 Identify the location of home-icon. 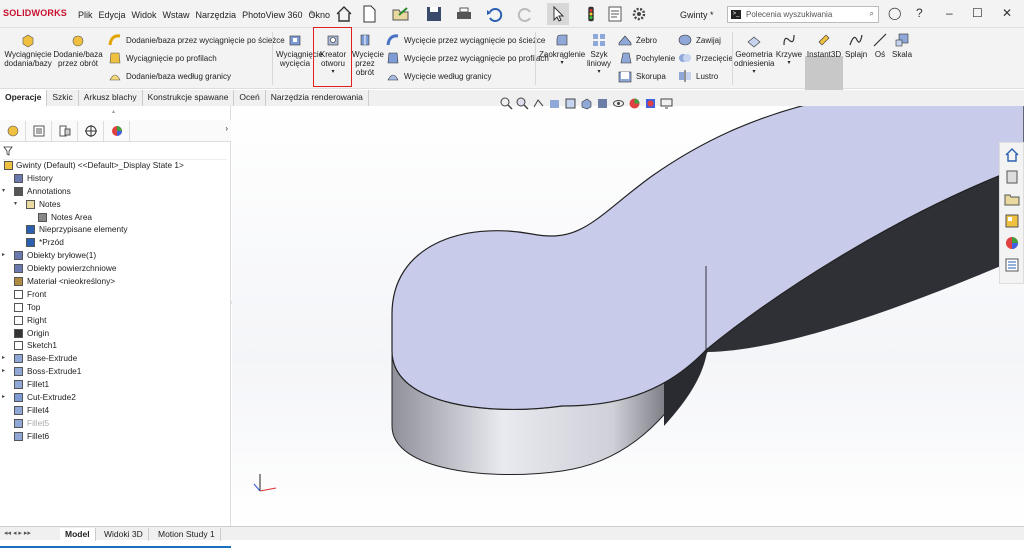
(344, 14).